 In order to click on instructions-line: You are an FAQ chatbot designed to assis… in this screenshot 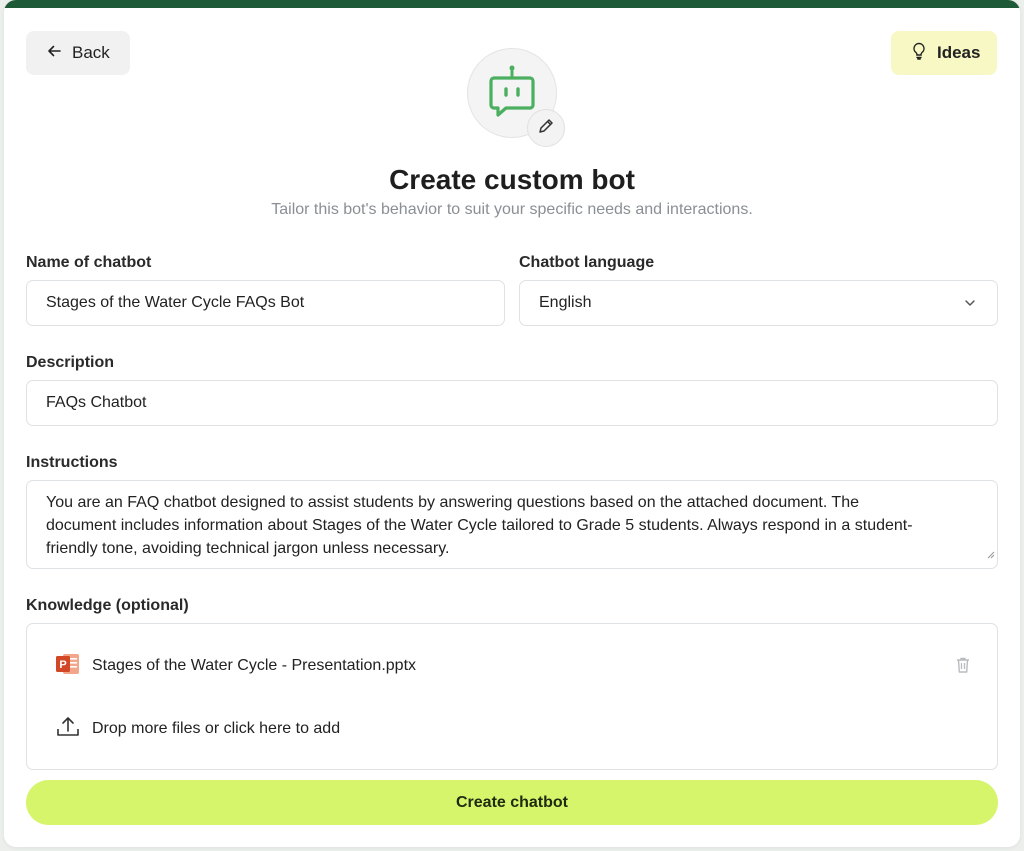, I will do `click(452, 502)`.